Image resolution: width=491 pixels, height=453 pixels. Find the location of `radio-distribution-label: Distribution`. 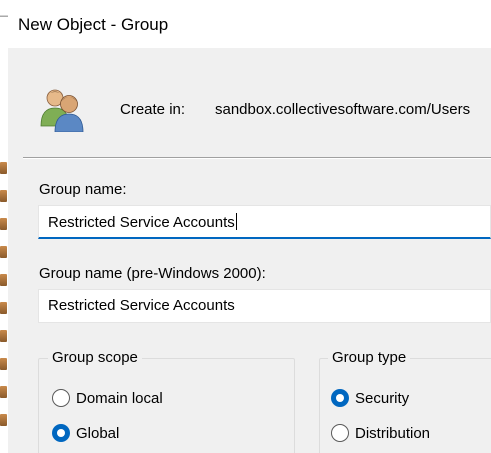

radio-distribution-label: Distribution is located at coordinates (393, 433).